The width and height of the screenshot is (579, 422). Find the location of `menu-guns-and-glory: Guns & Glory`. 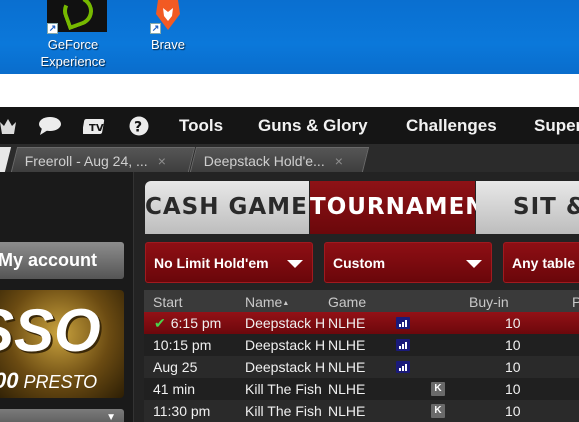

menu-guns-and-glory: Guns & Glory is located at coordinates (313, 126).